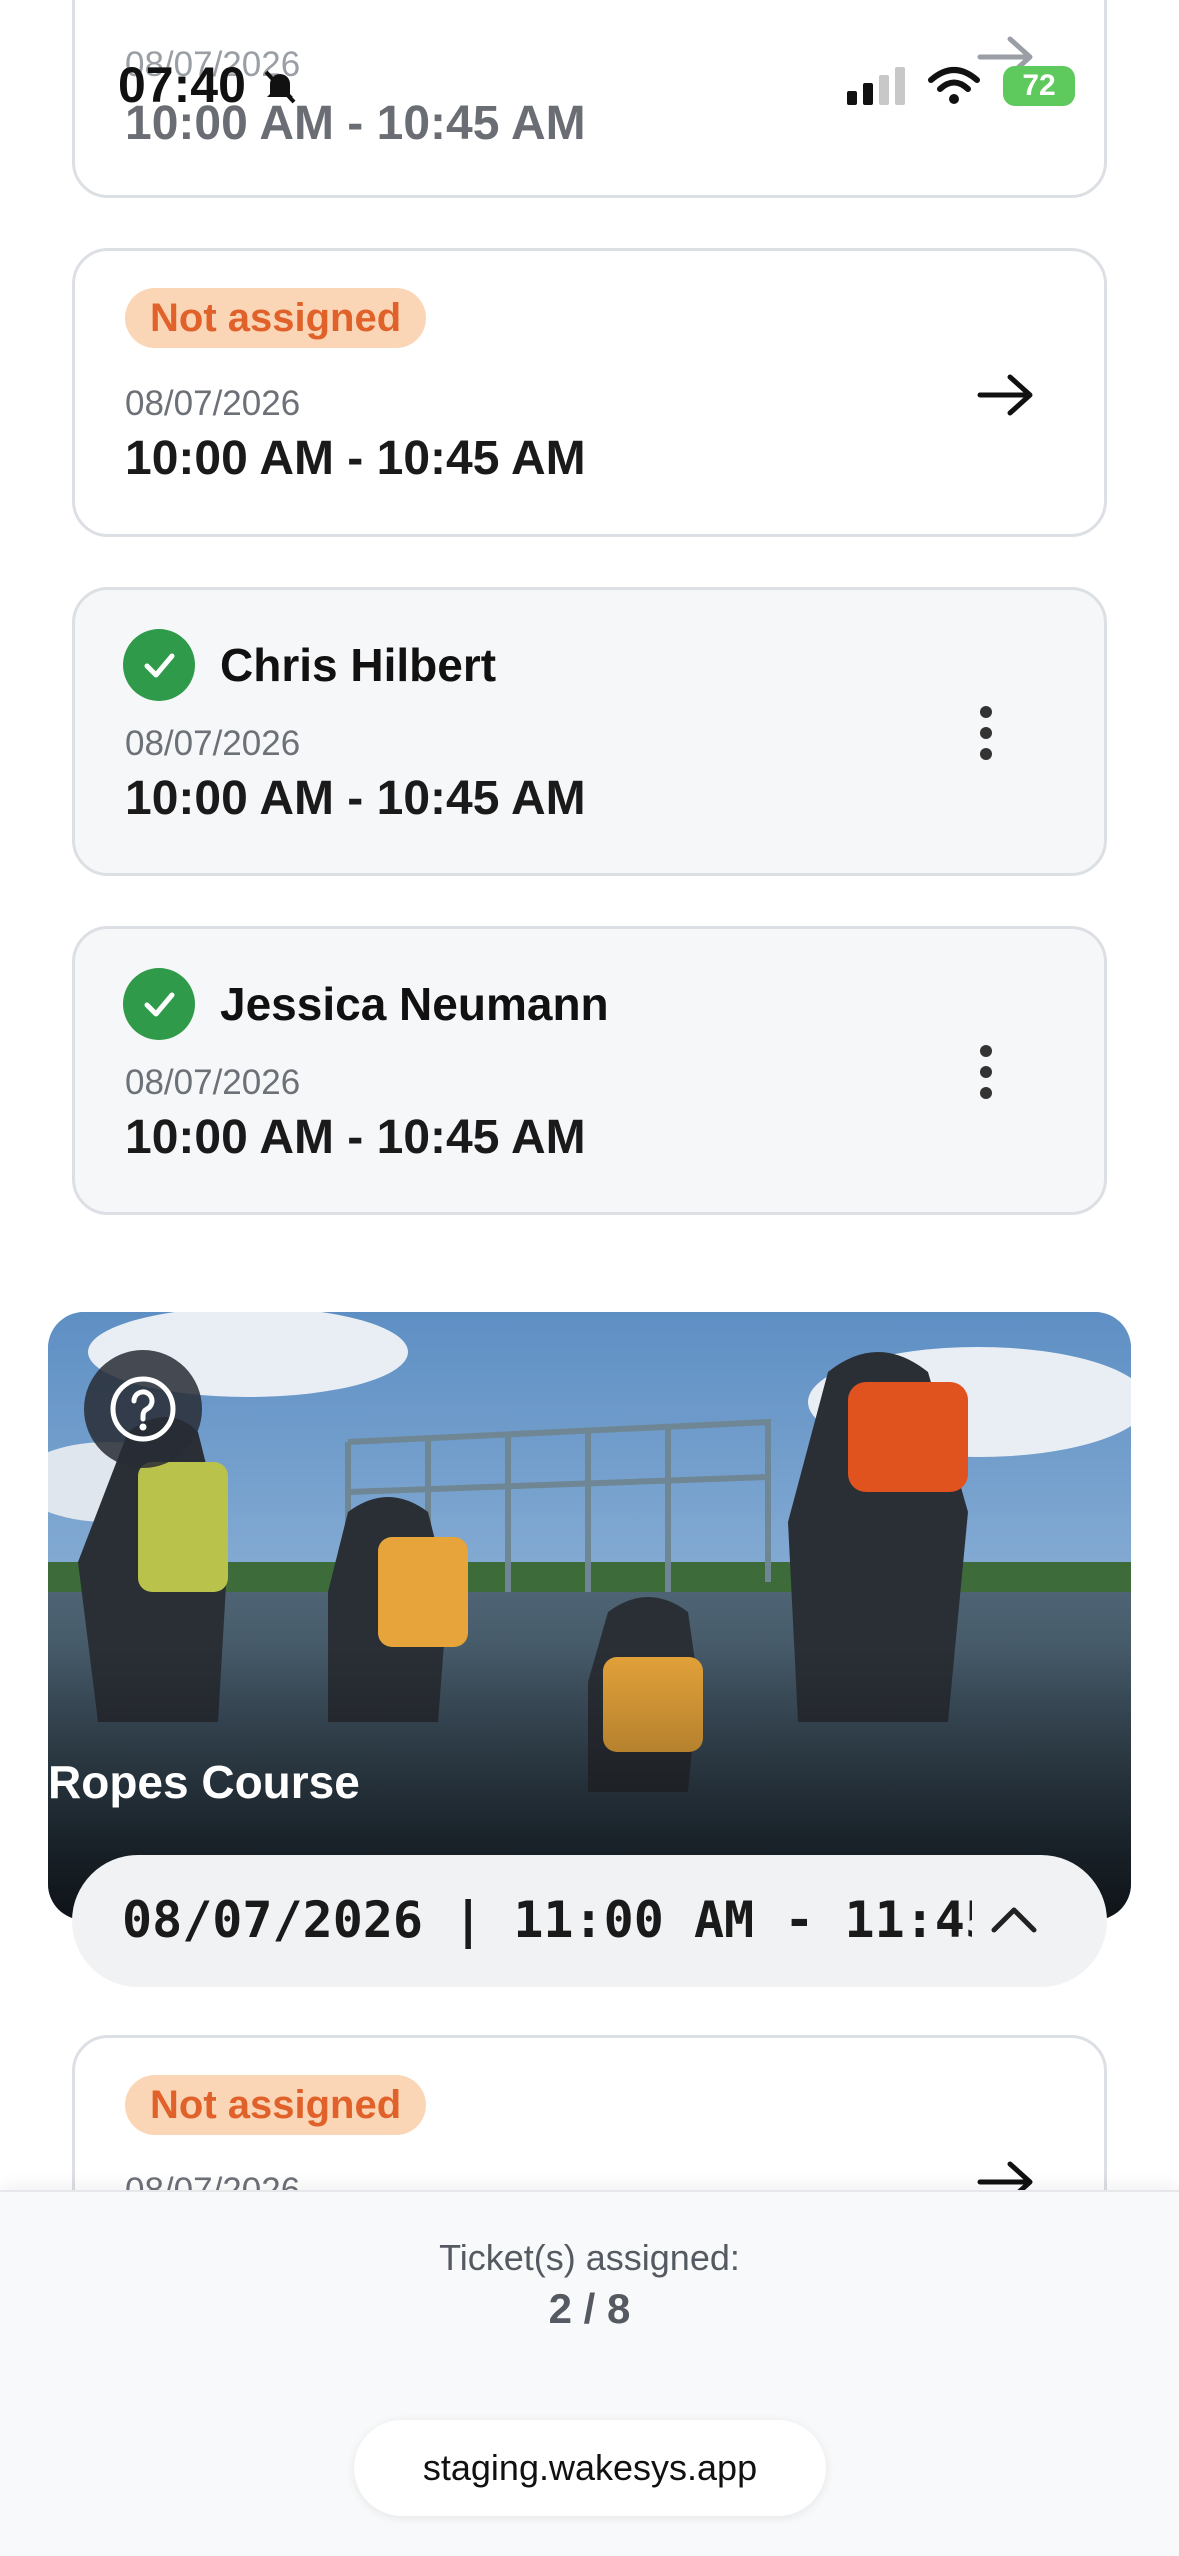  I want to click on tickets-assigned-label: Ticket(s) assigned:, so click(589, 2257).